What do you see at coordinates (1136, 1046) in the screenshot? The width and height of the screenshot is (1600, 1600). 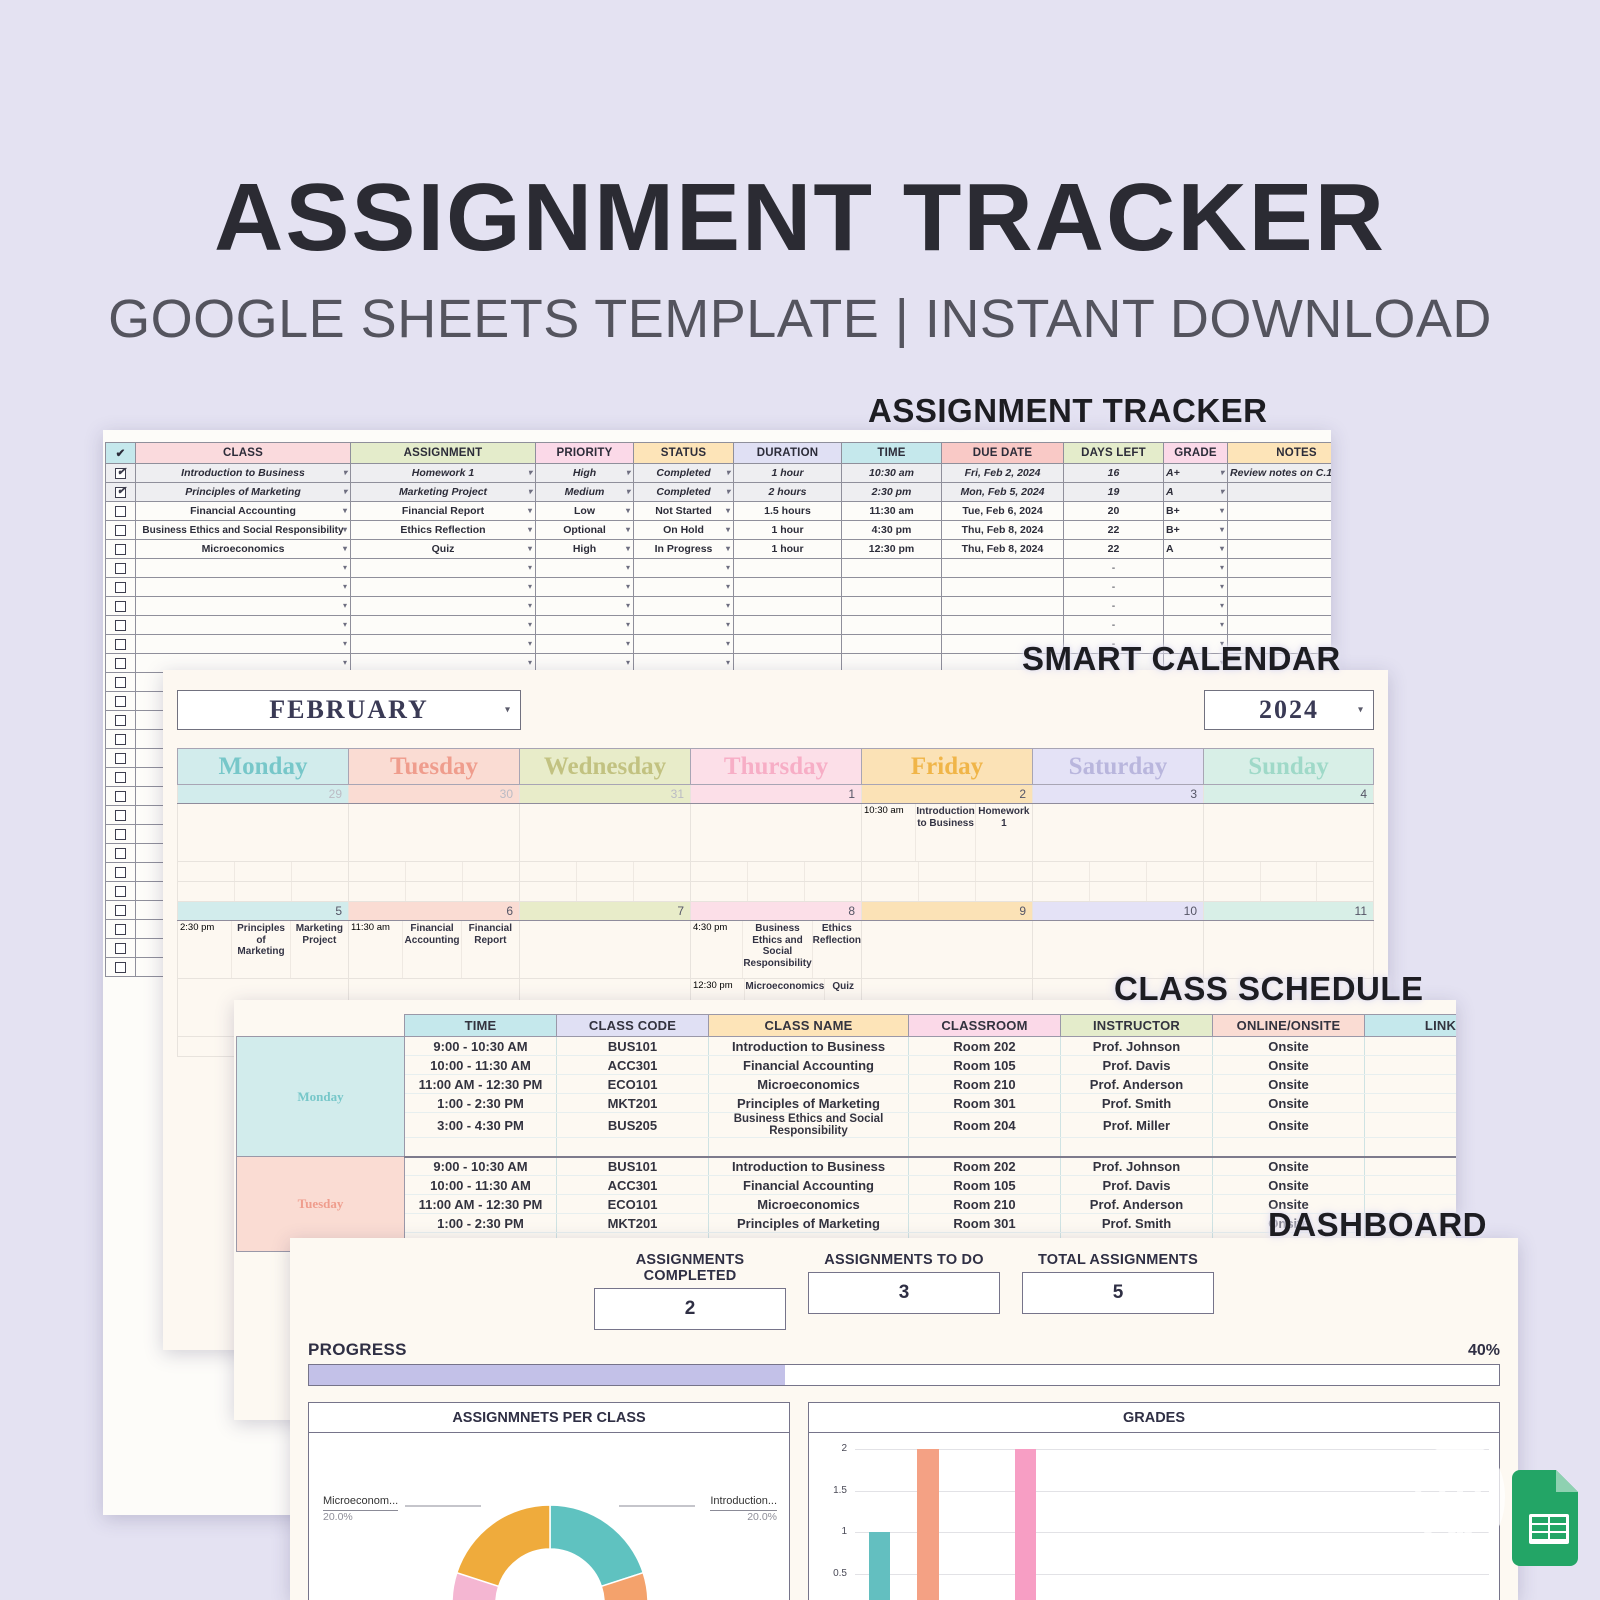 I see `schedule-cell-instructor: Prof. Johnson` at bounding box center [1136, 1046].